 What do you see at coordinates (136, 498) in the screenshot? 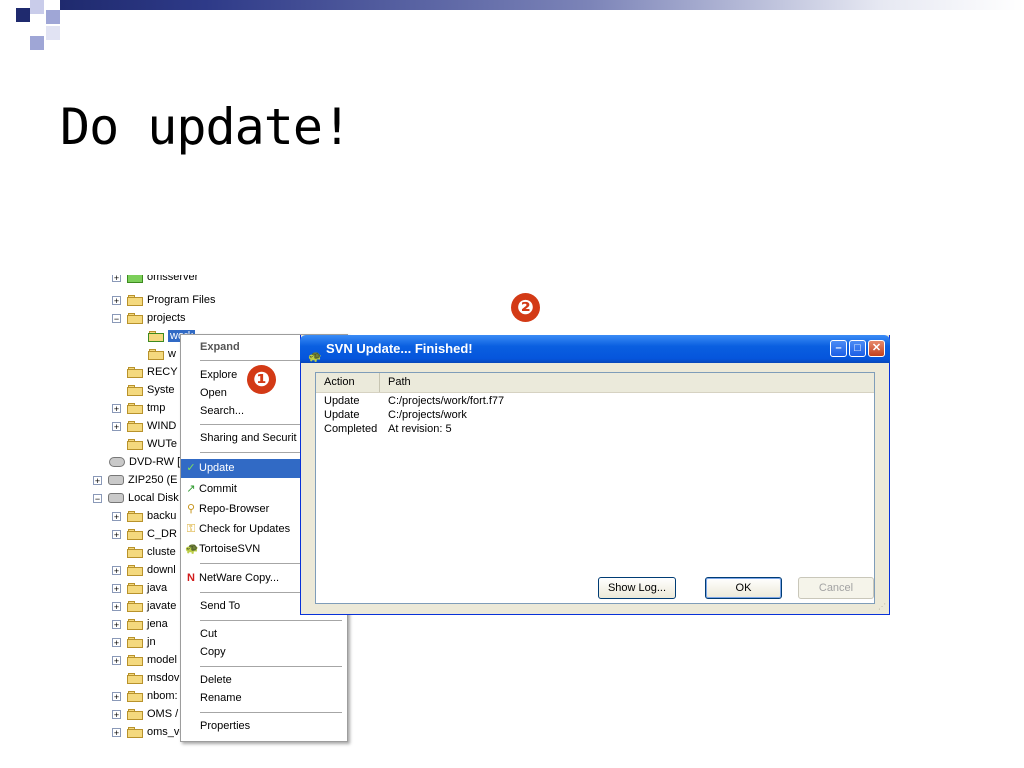
I see `tree-item: − Local Disk` at bounding box center [136, 498].